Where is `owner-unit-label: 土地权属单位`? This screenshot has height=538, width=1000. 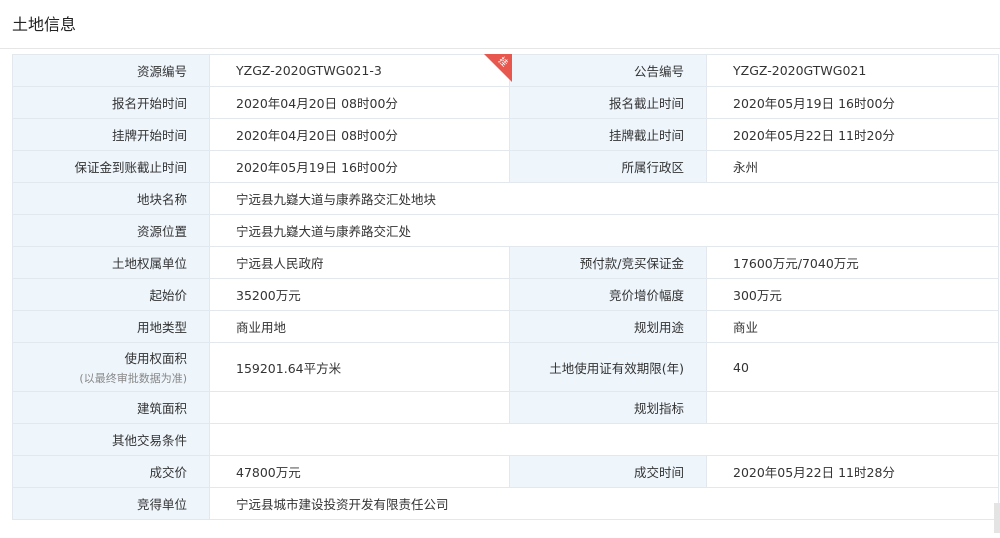
owner-unit-label: 土地权属单位 is located at coordinates (111, 262).